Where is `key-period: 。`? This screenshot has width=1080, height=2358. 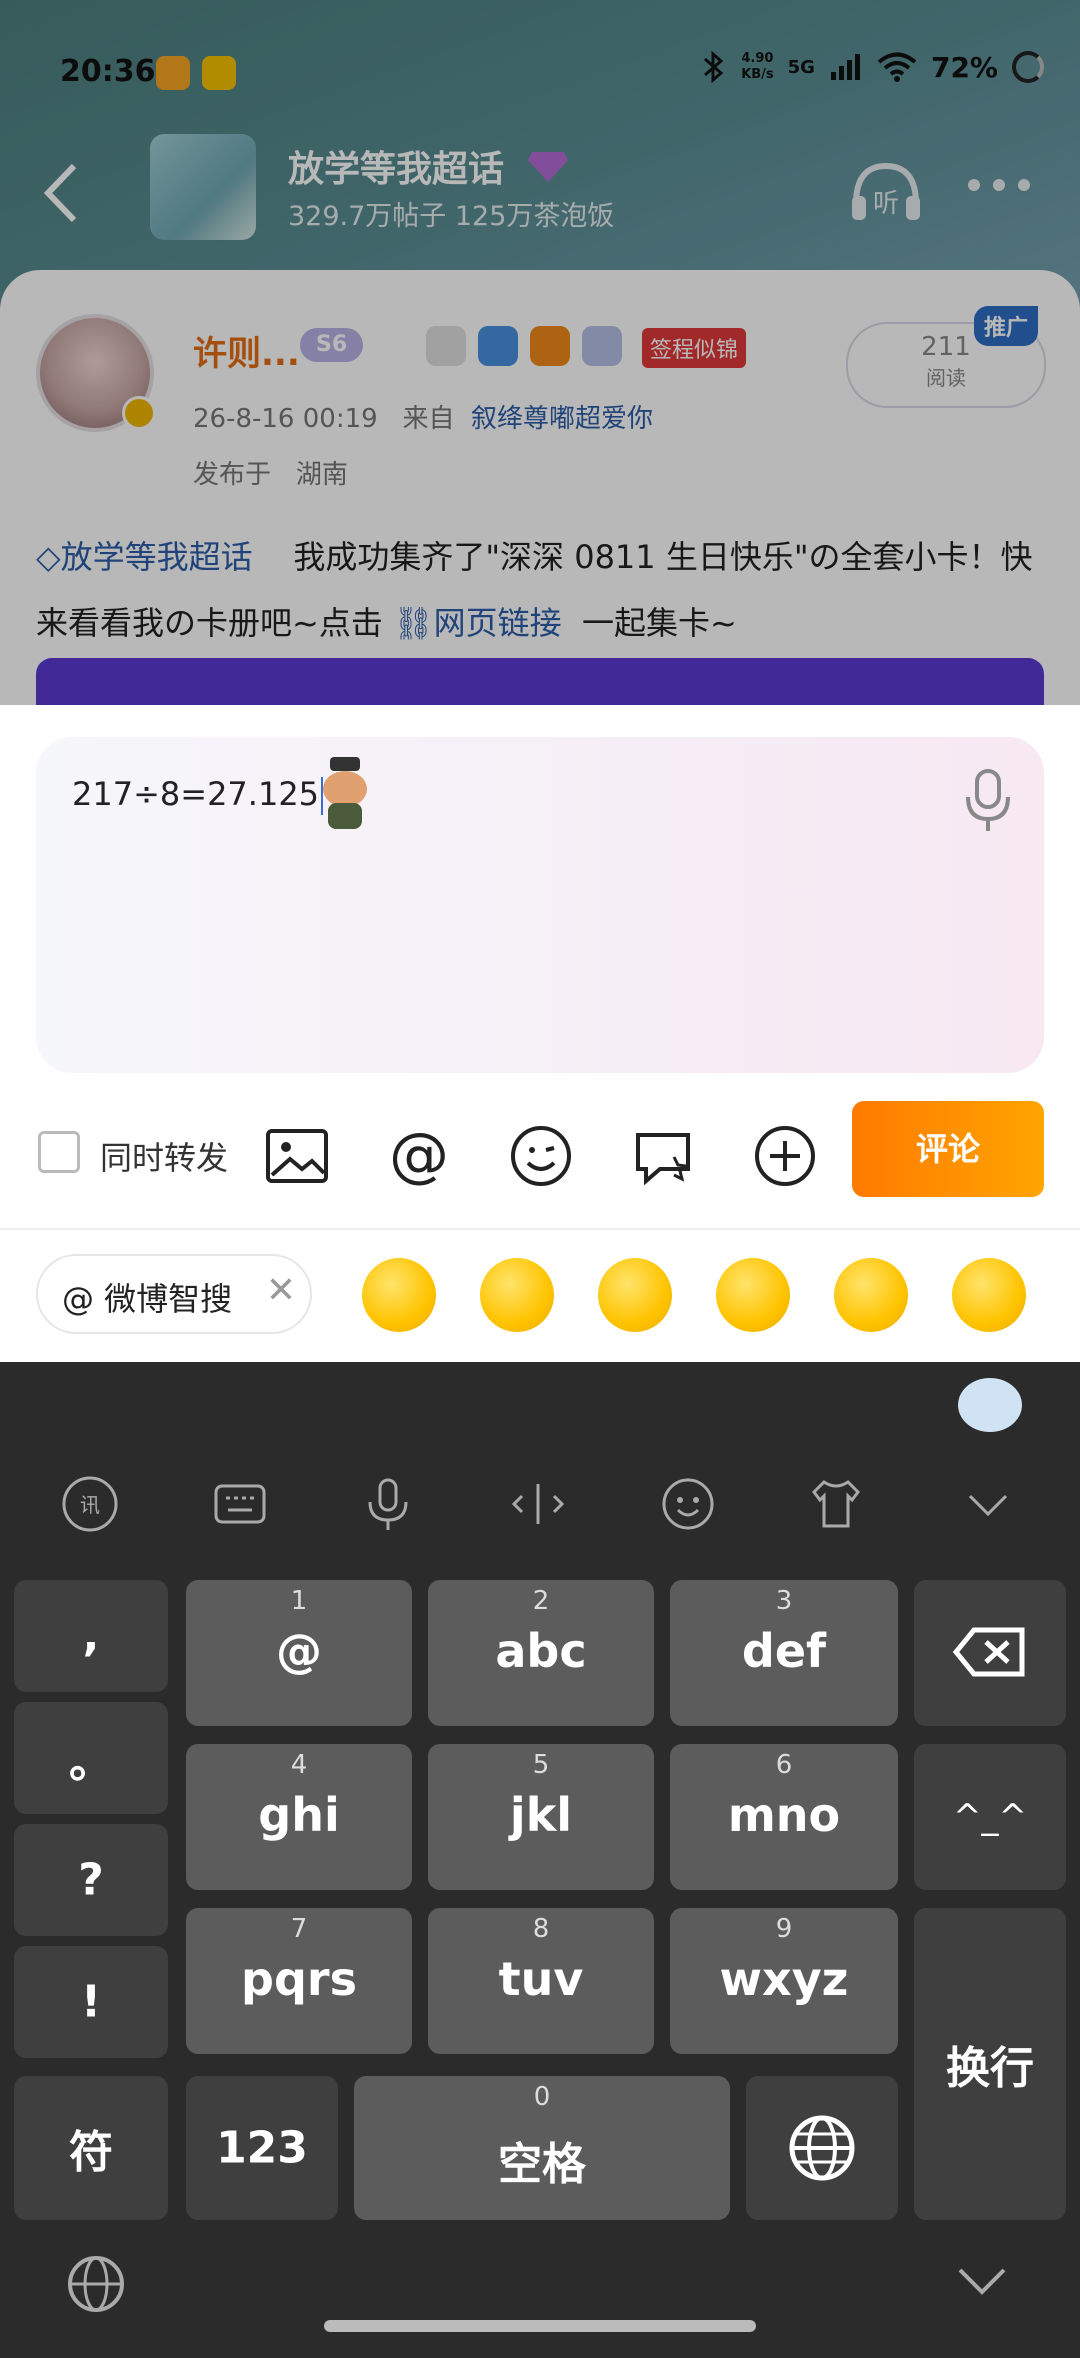 key-period: 。 is located at coordinates (91, 1758).